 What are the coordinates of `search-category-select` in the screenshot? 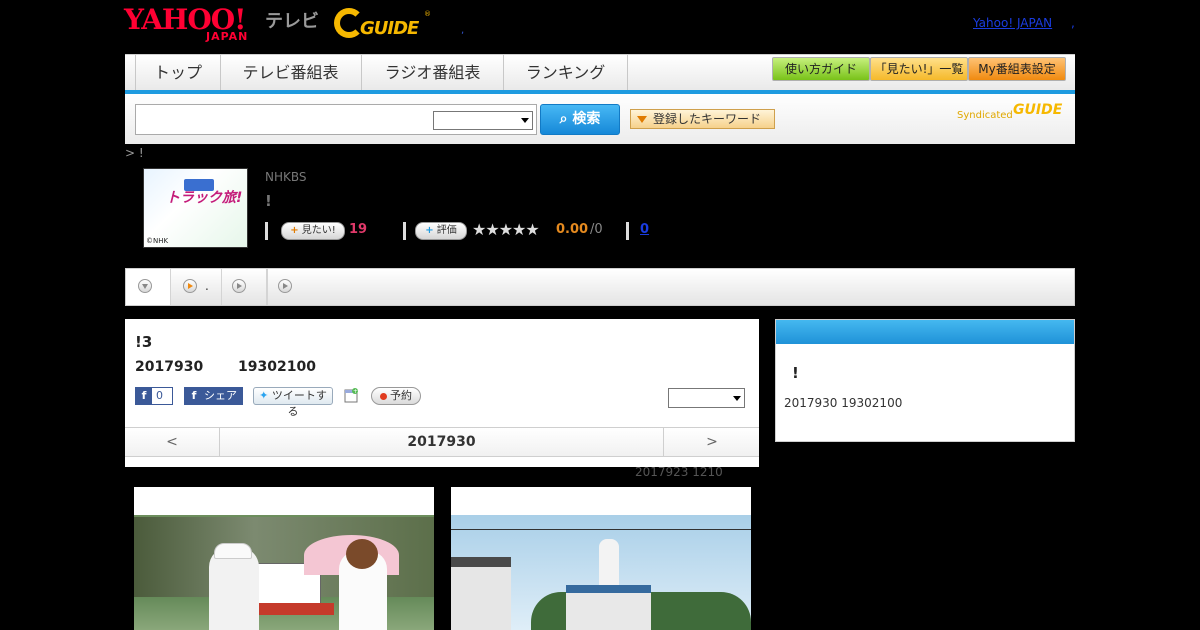 It's located at (483, 120).